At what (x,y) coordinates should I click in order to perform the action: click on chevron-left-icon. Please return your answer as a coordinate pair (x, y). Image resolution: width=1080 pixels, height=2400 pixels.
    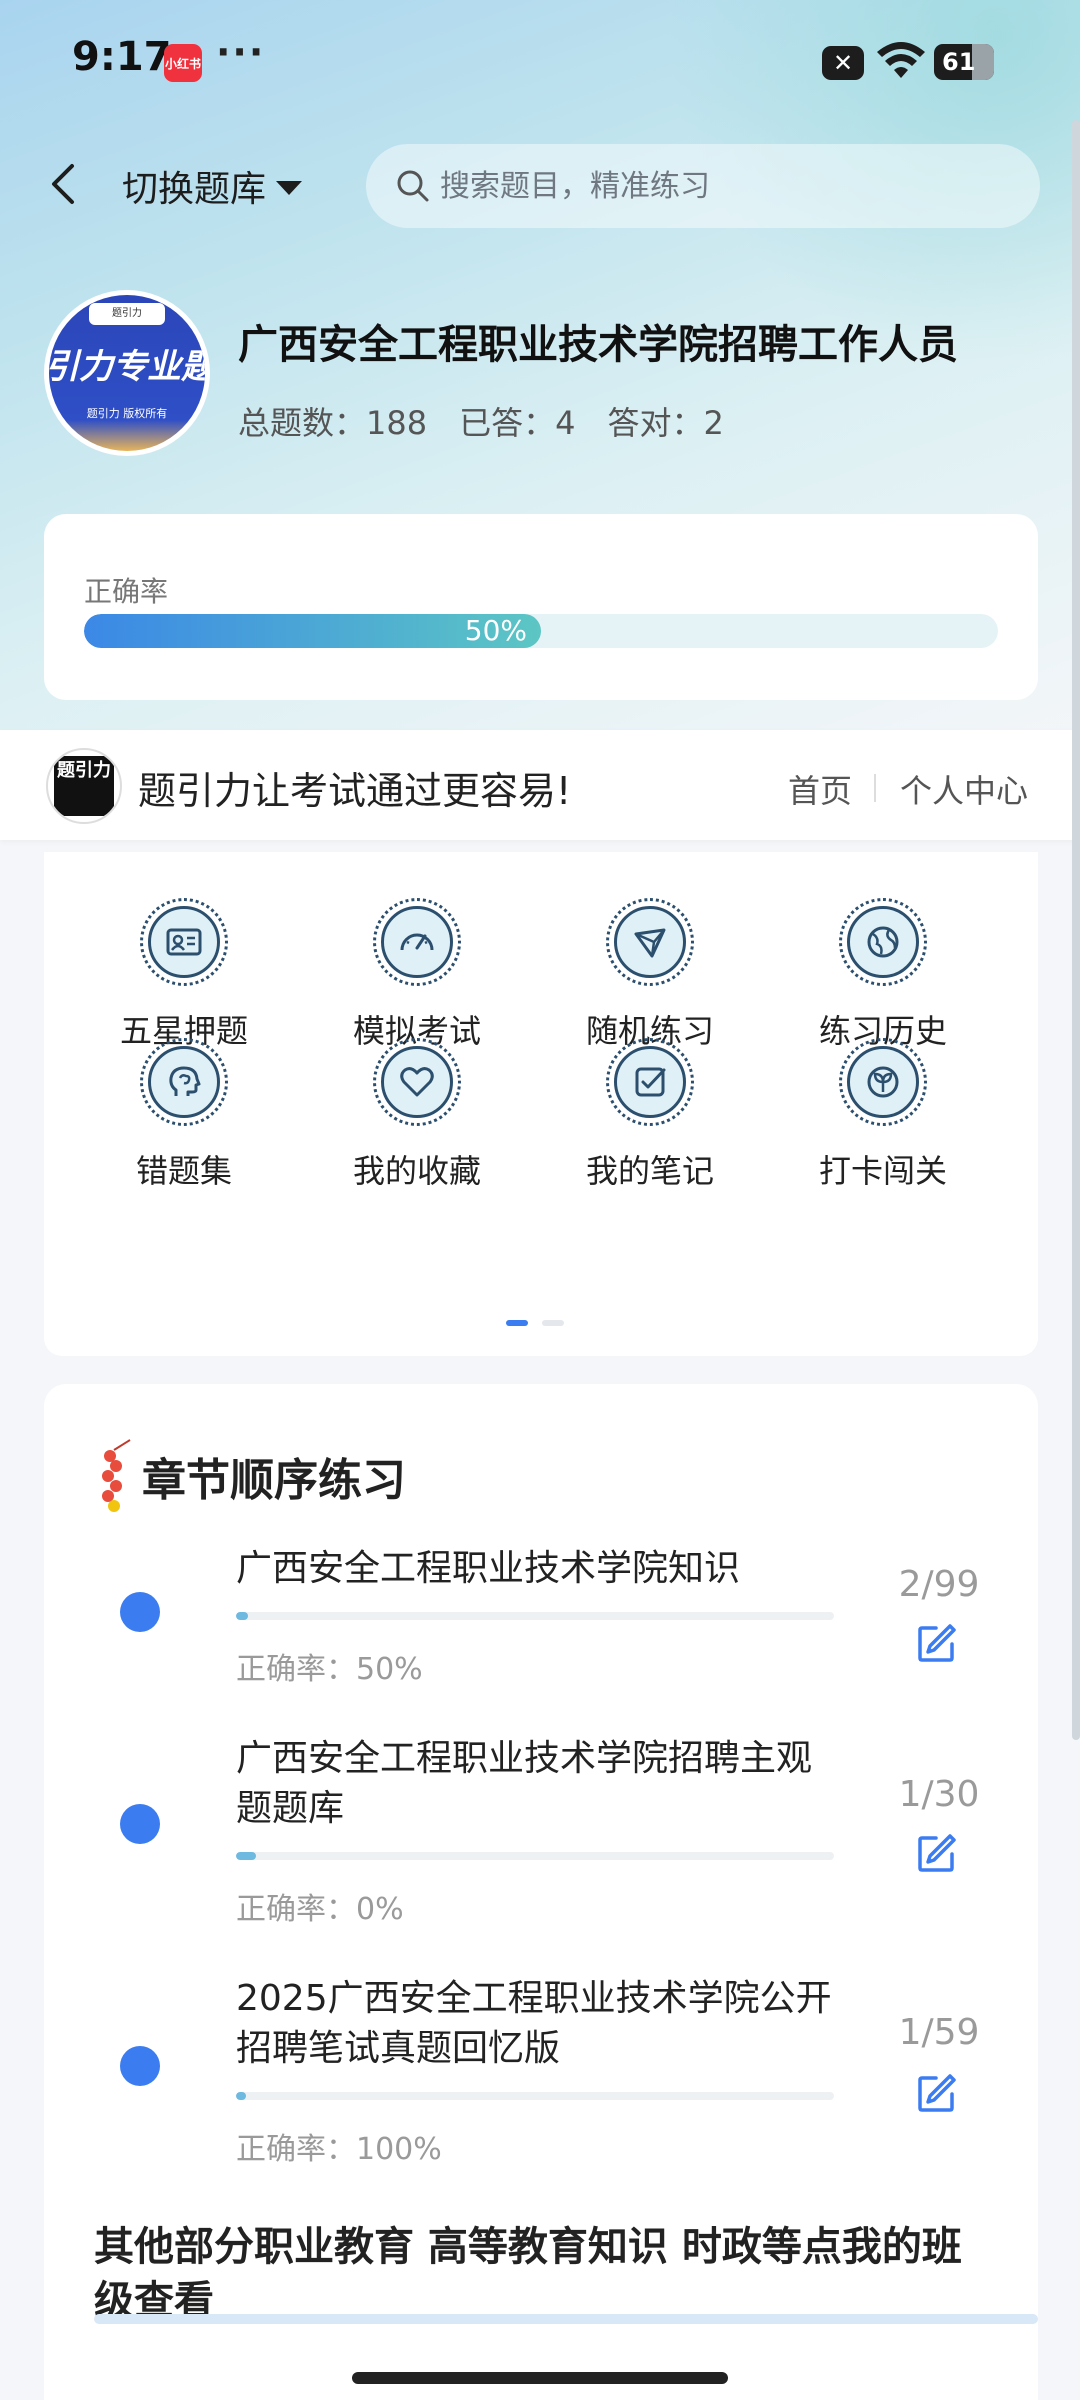
    Looking at the image, I should click on (64, 184).